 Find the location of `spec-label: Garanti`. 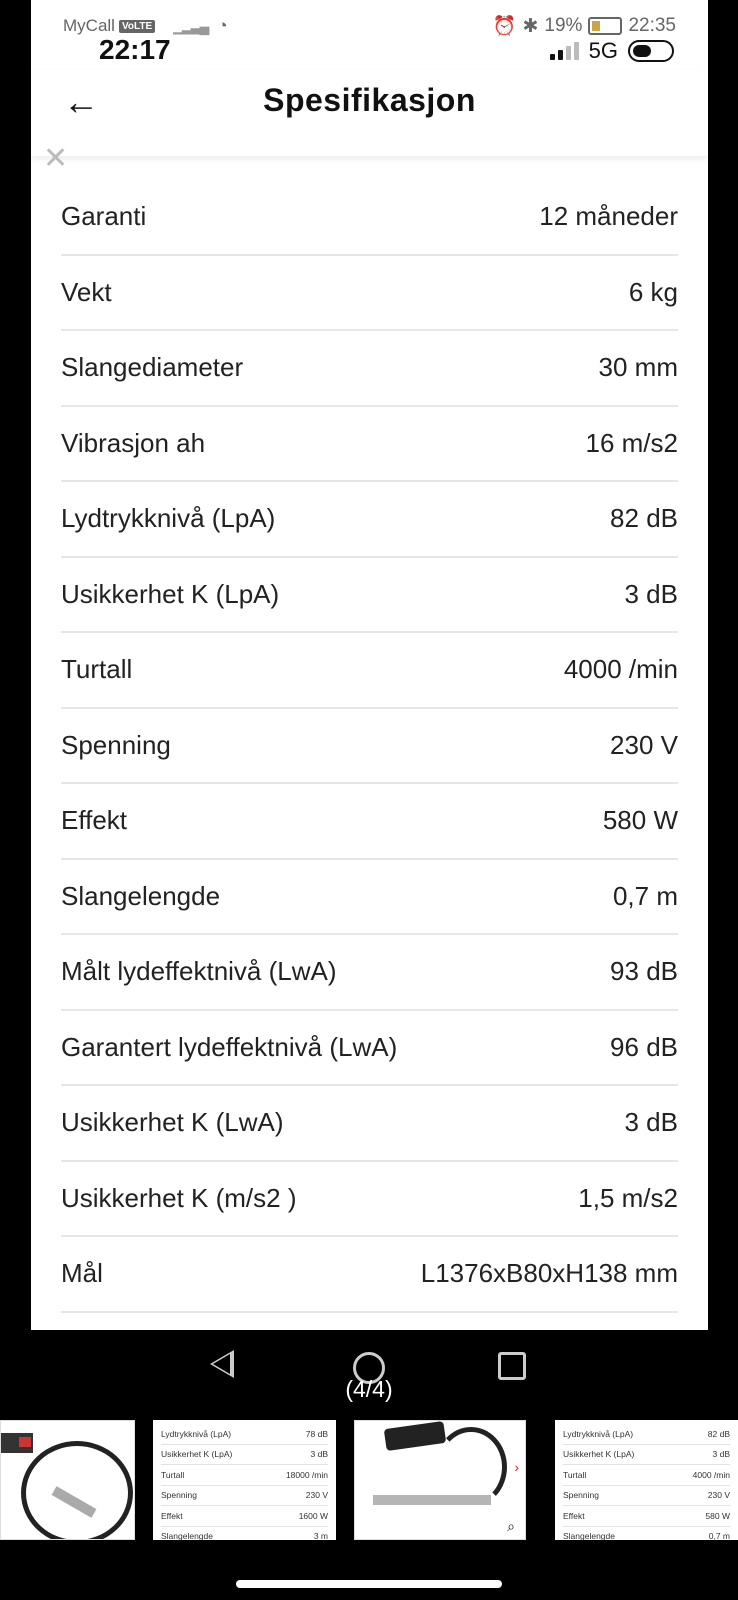

spec-label: Garanti is located at coordinates (104, 216).